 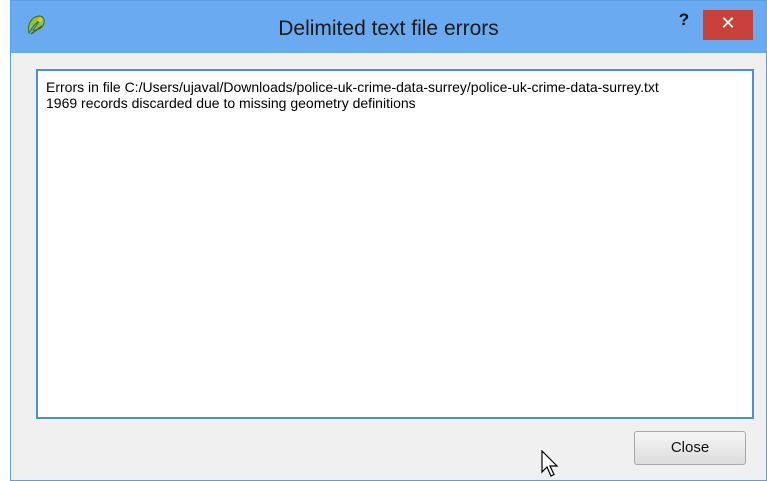 What do you see at coordinates (684, 20) in the screenshot?
I see `help-icon: ?` at bounding box center [684, 20].